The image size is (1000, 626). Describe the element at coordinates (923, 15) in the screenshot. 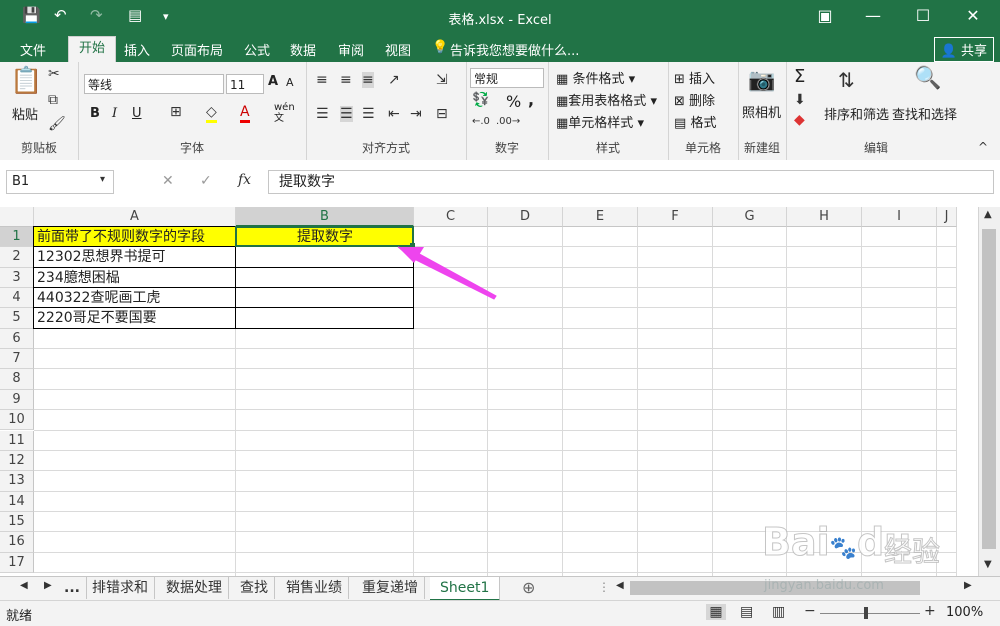

I see `maximize-icon: ☐` at that location.